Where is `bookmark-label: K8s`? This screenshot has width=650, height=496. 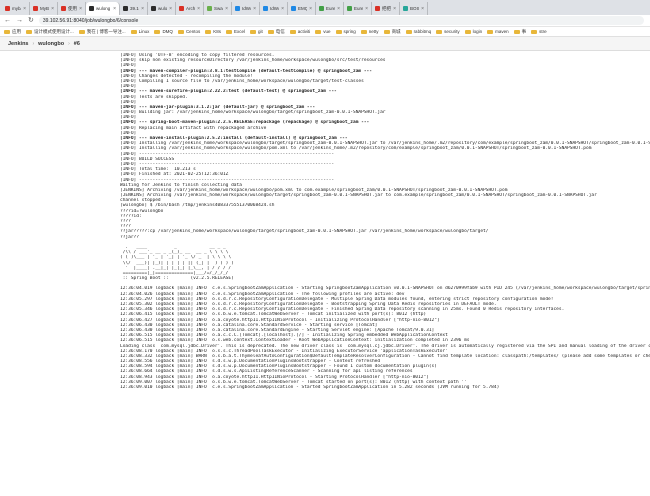
bookmark-label: K8s is located at coordinates (217, 31).